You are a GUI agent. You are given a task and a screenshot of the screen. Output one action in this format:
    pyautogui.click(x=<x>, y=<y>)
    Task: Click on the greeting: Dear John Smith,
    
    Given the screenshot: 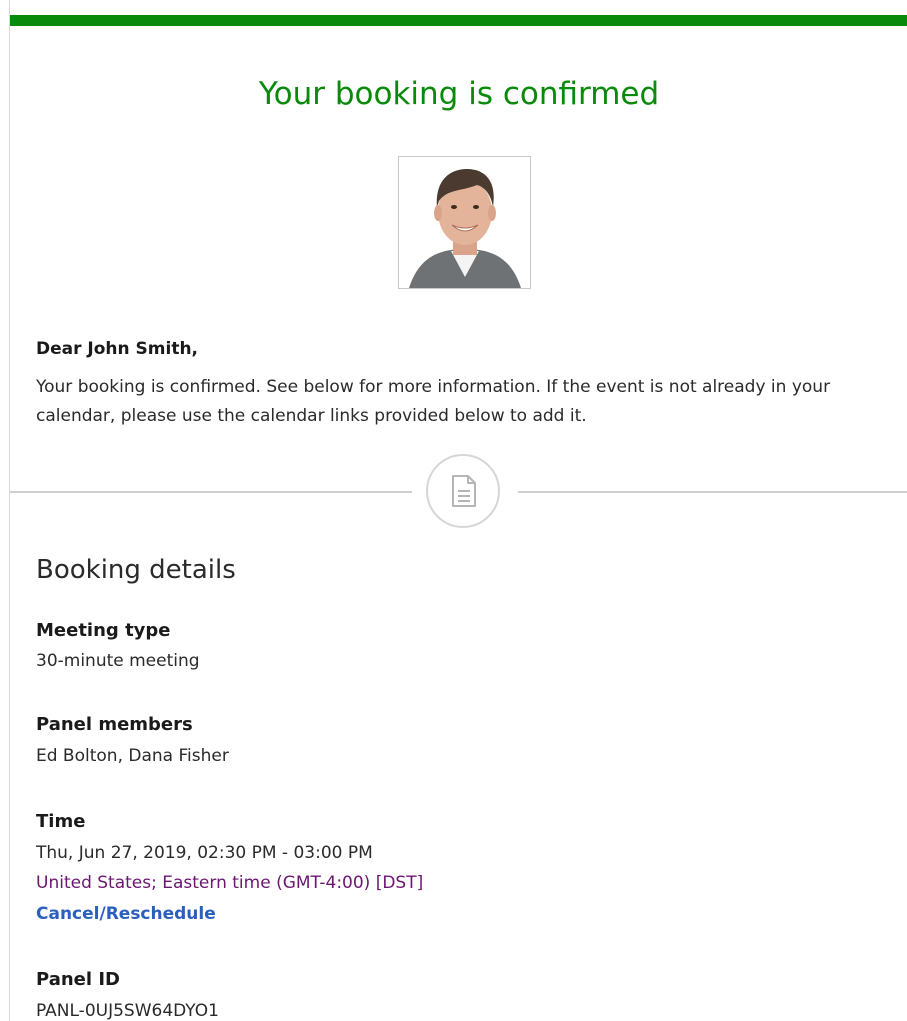 What is the action you would take?
    pyautogui.click(x=117, y=349)
    